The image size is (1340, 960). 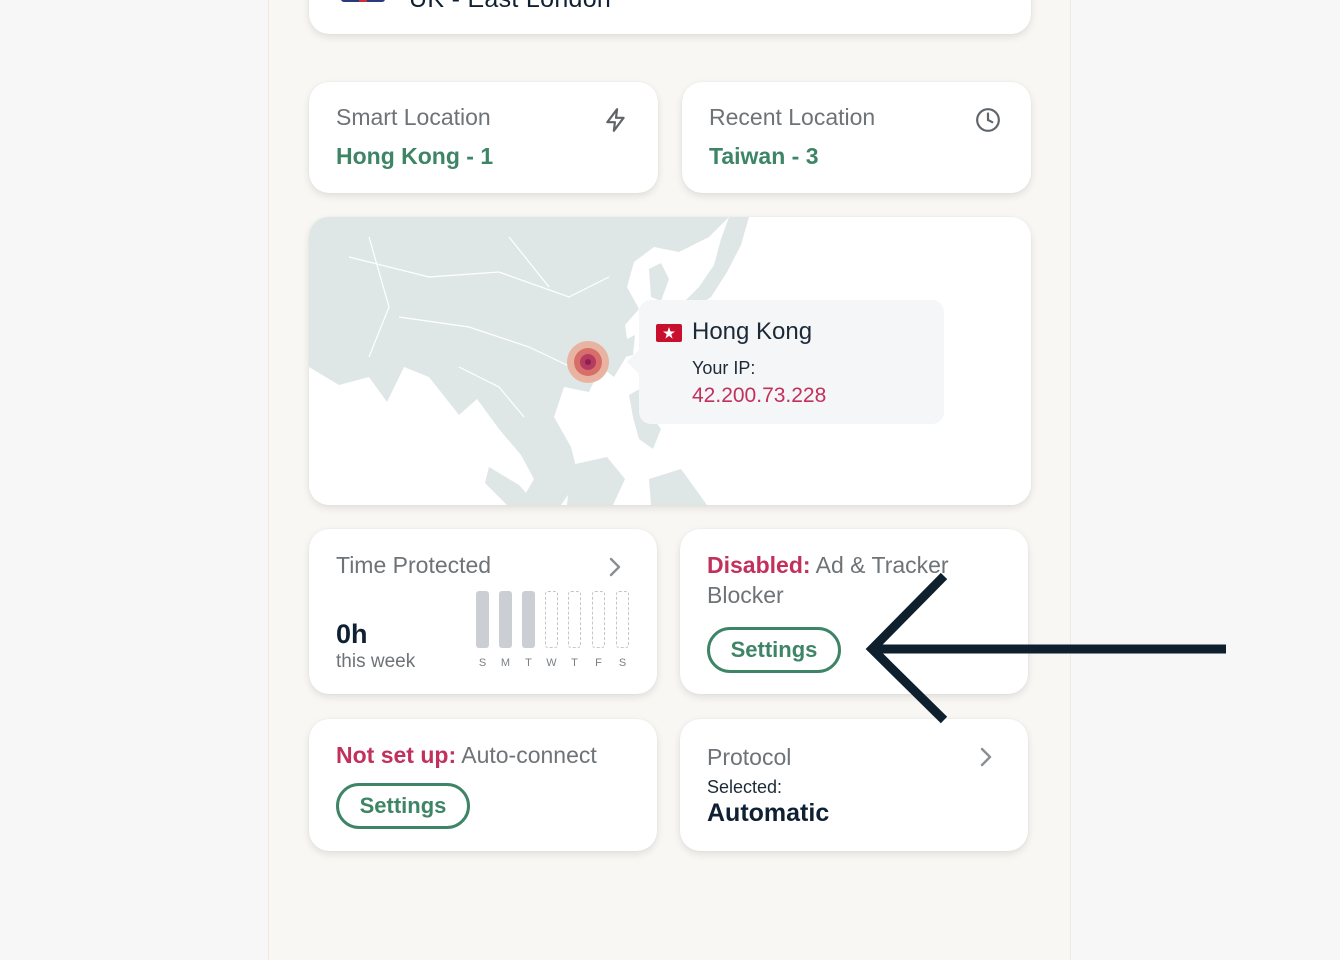 What do you see at coordinates (752, 331) in the screenshot?
I see `popup-country: Hong Kong` at bounding box center [752, 331].